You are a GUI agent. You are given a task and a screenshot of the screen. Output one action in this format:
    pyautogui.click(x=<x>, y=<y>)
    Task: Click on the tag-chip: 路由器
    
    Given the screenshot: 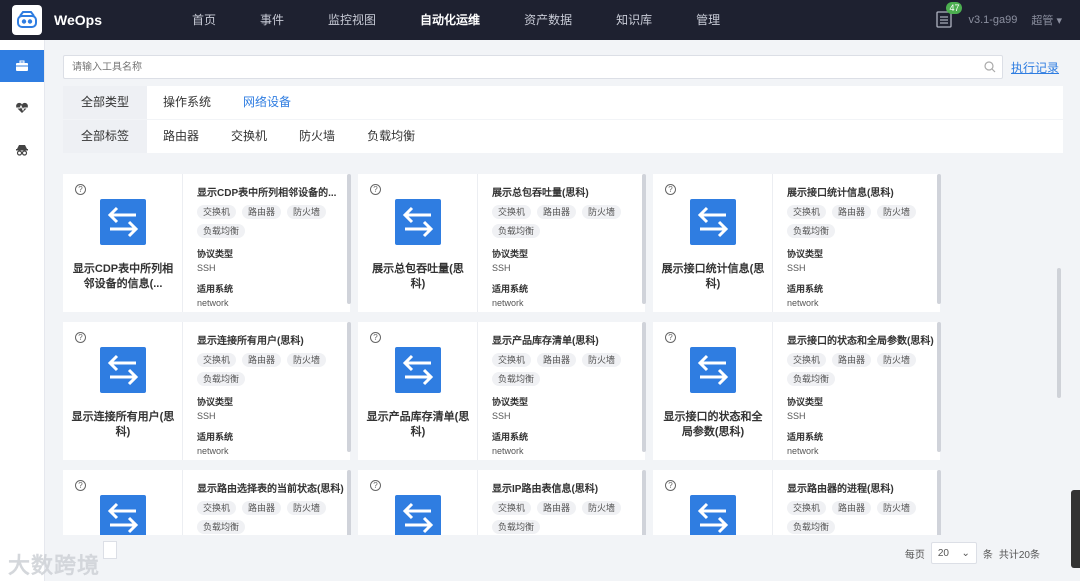 What is the action you would take?
    pyautogui.click(x=262, y=508)
    